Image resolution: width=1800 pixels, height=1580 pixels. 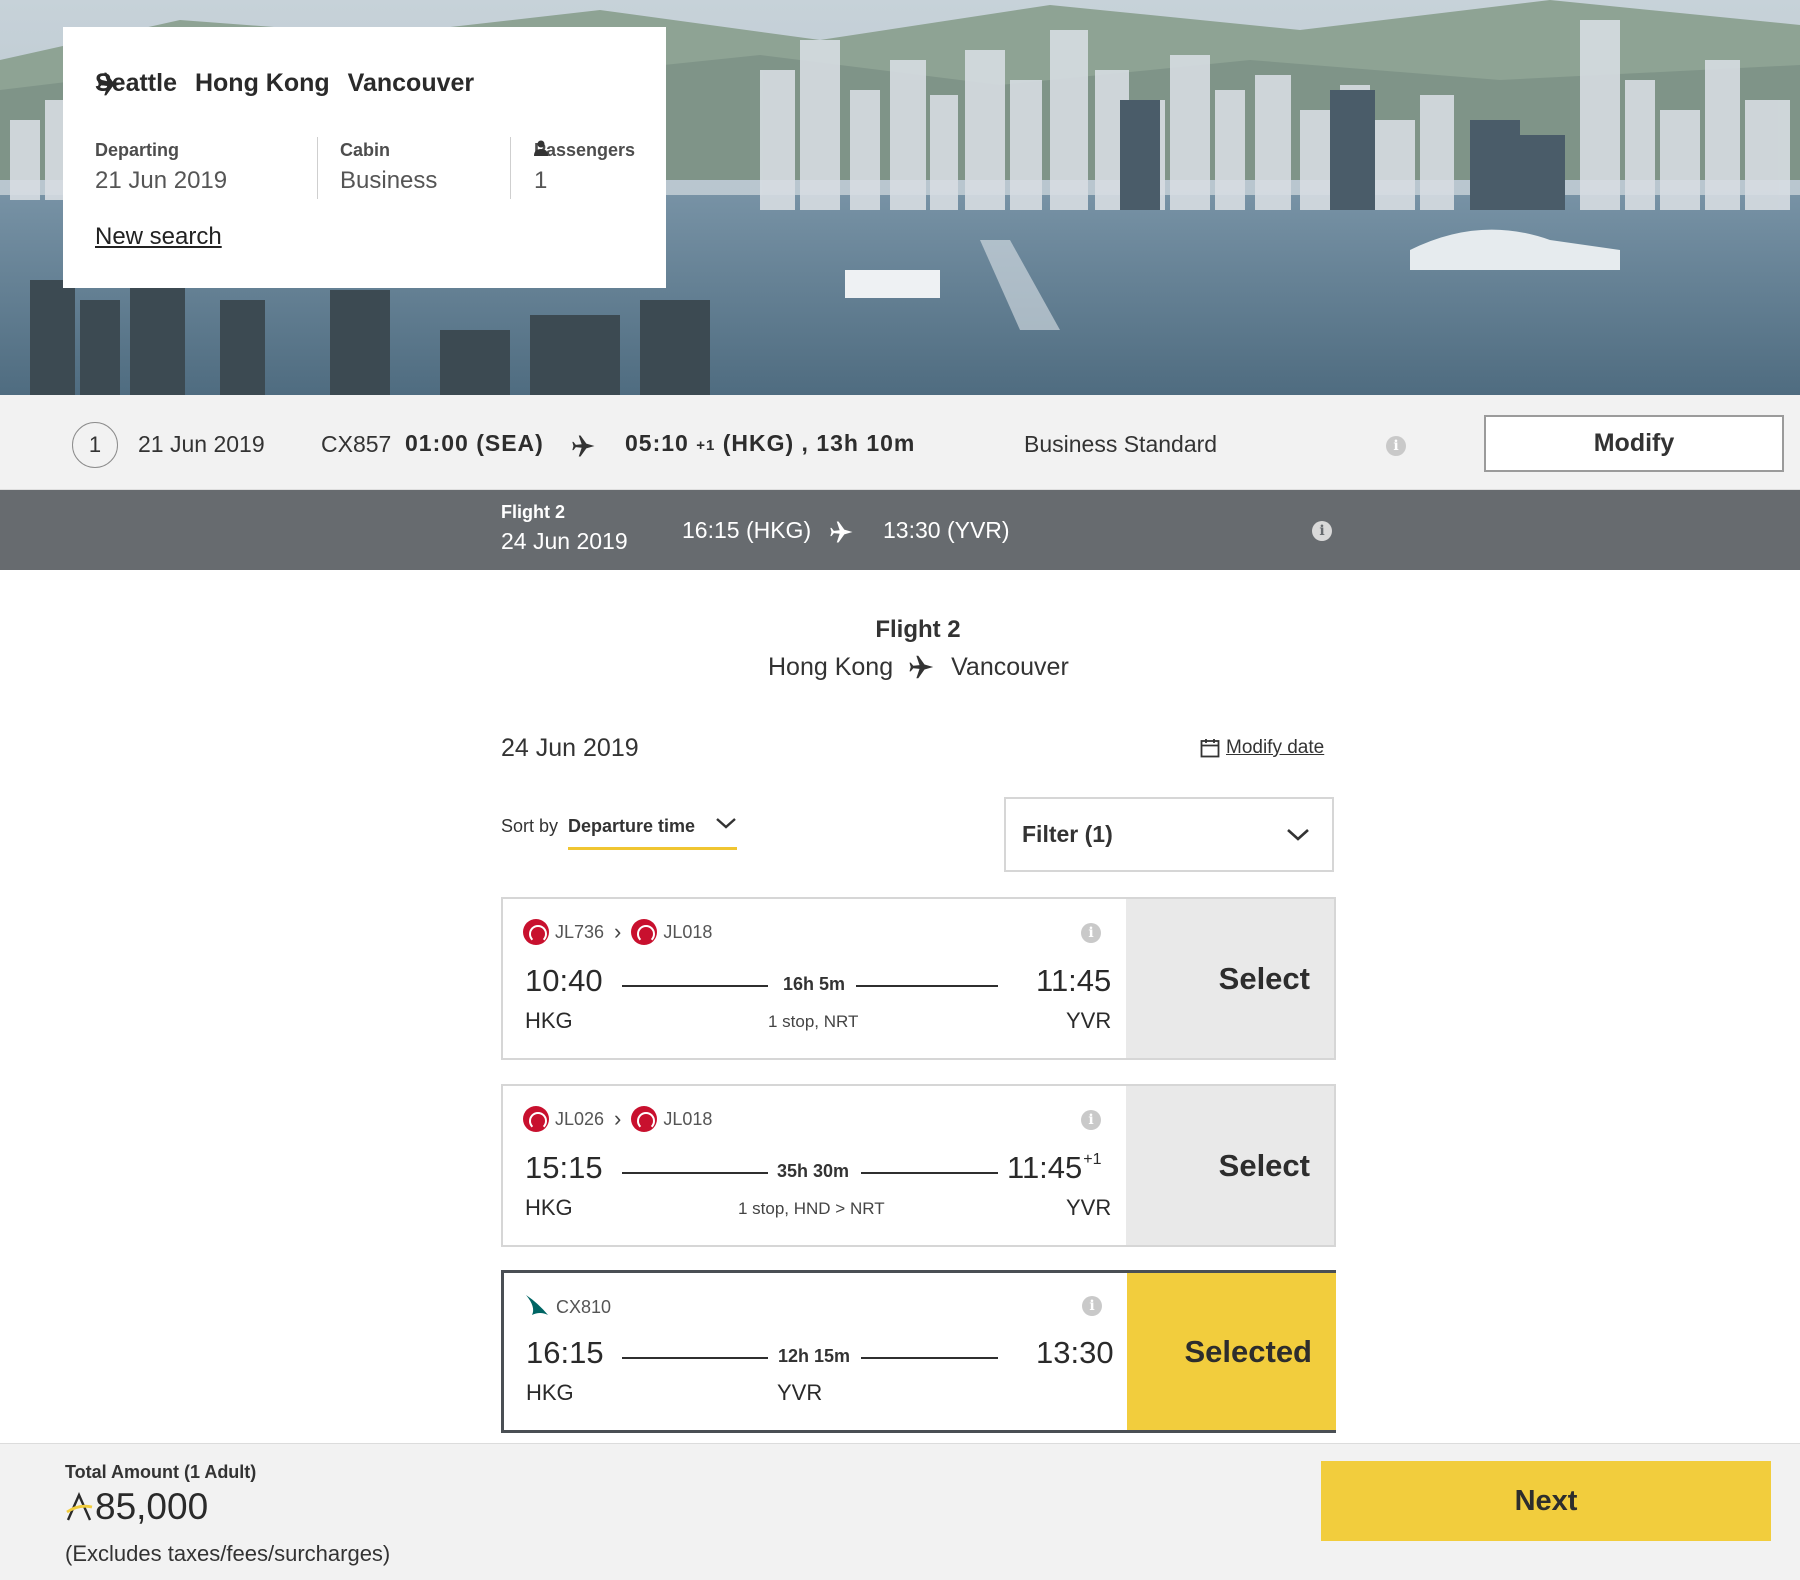 What do you see at coordinates (158, 237) in the screenshot?
I see `new-search-link: New search` at bounding box center [158, 237].